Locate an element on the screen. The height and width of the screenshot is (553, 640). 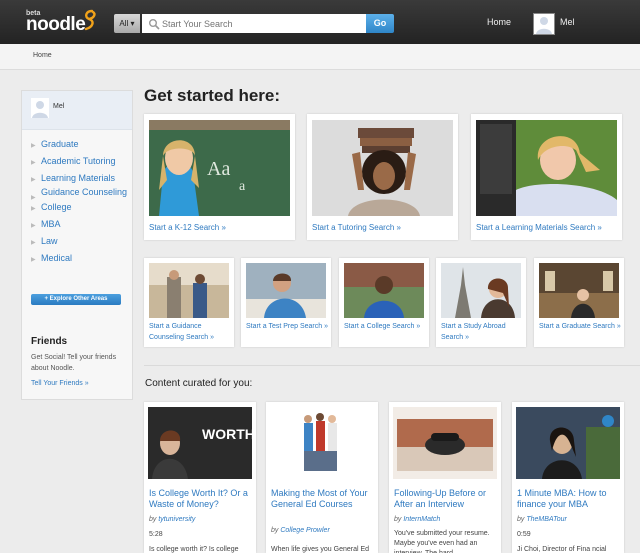
author-link: tytuniversity is located at coordinates (176, 519).